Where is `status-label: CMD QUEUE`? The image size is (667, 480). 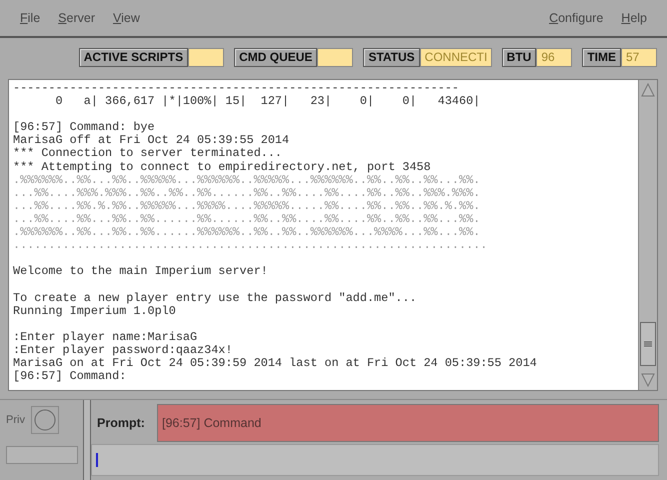
status-label: CMD QUEUE is located at coordinates (276, 57).